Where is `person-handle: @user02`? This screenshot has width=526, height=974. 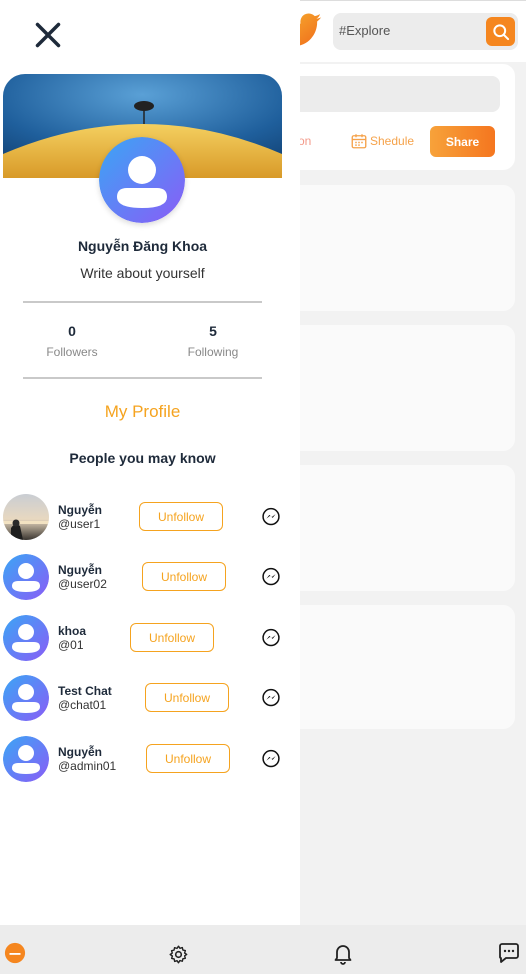 person-handle: @user02 is located at coordinates (82, 584).